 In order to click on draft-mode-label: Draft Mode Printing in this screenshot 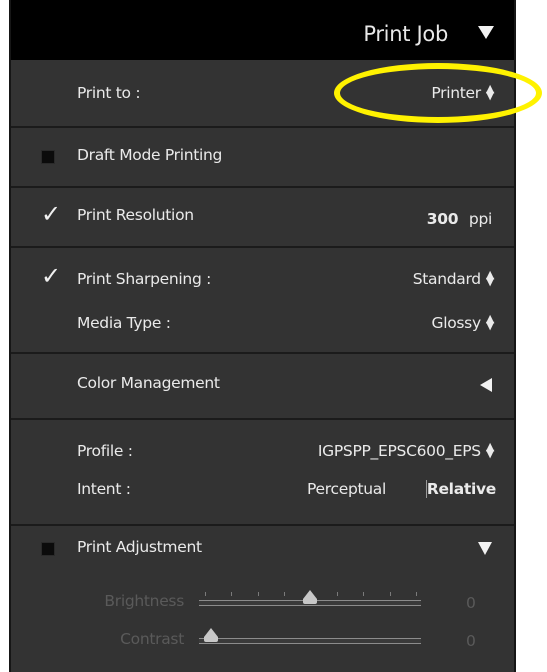, I will do `click(150, 155)`.